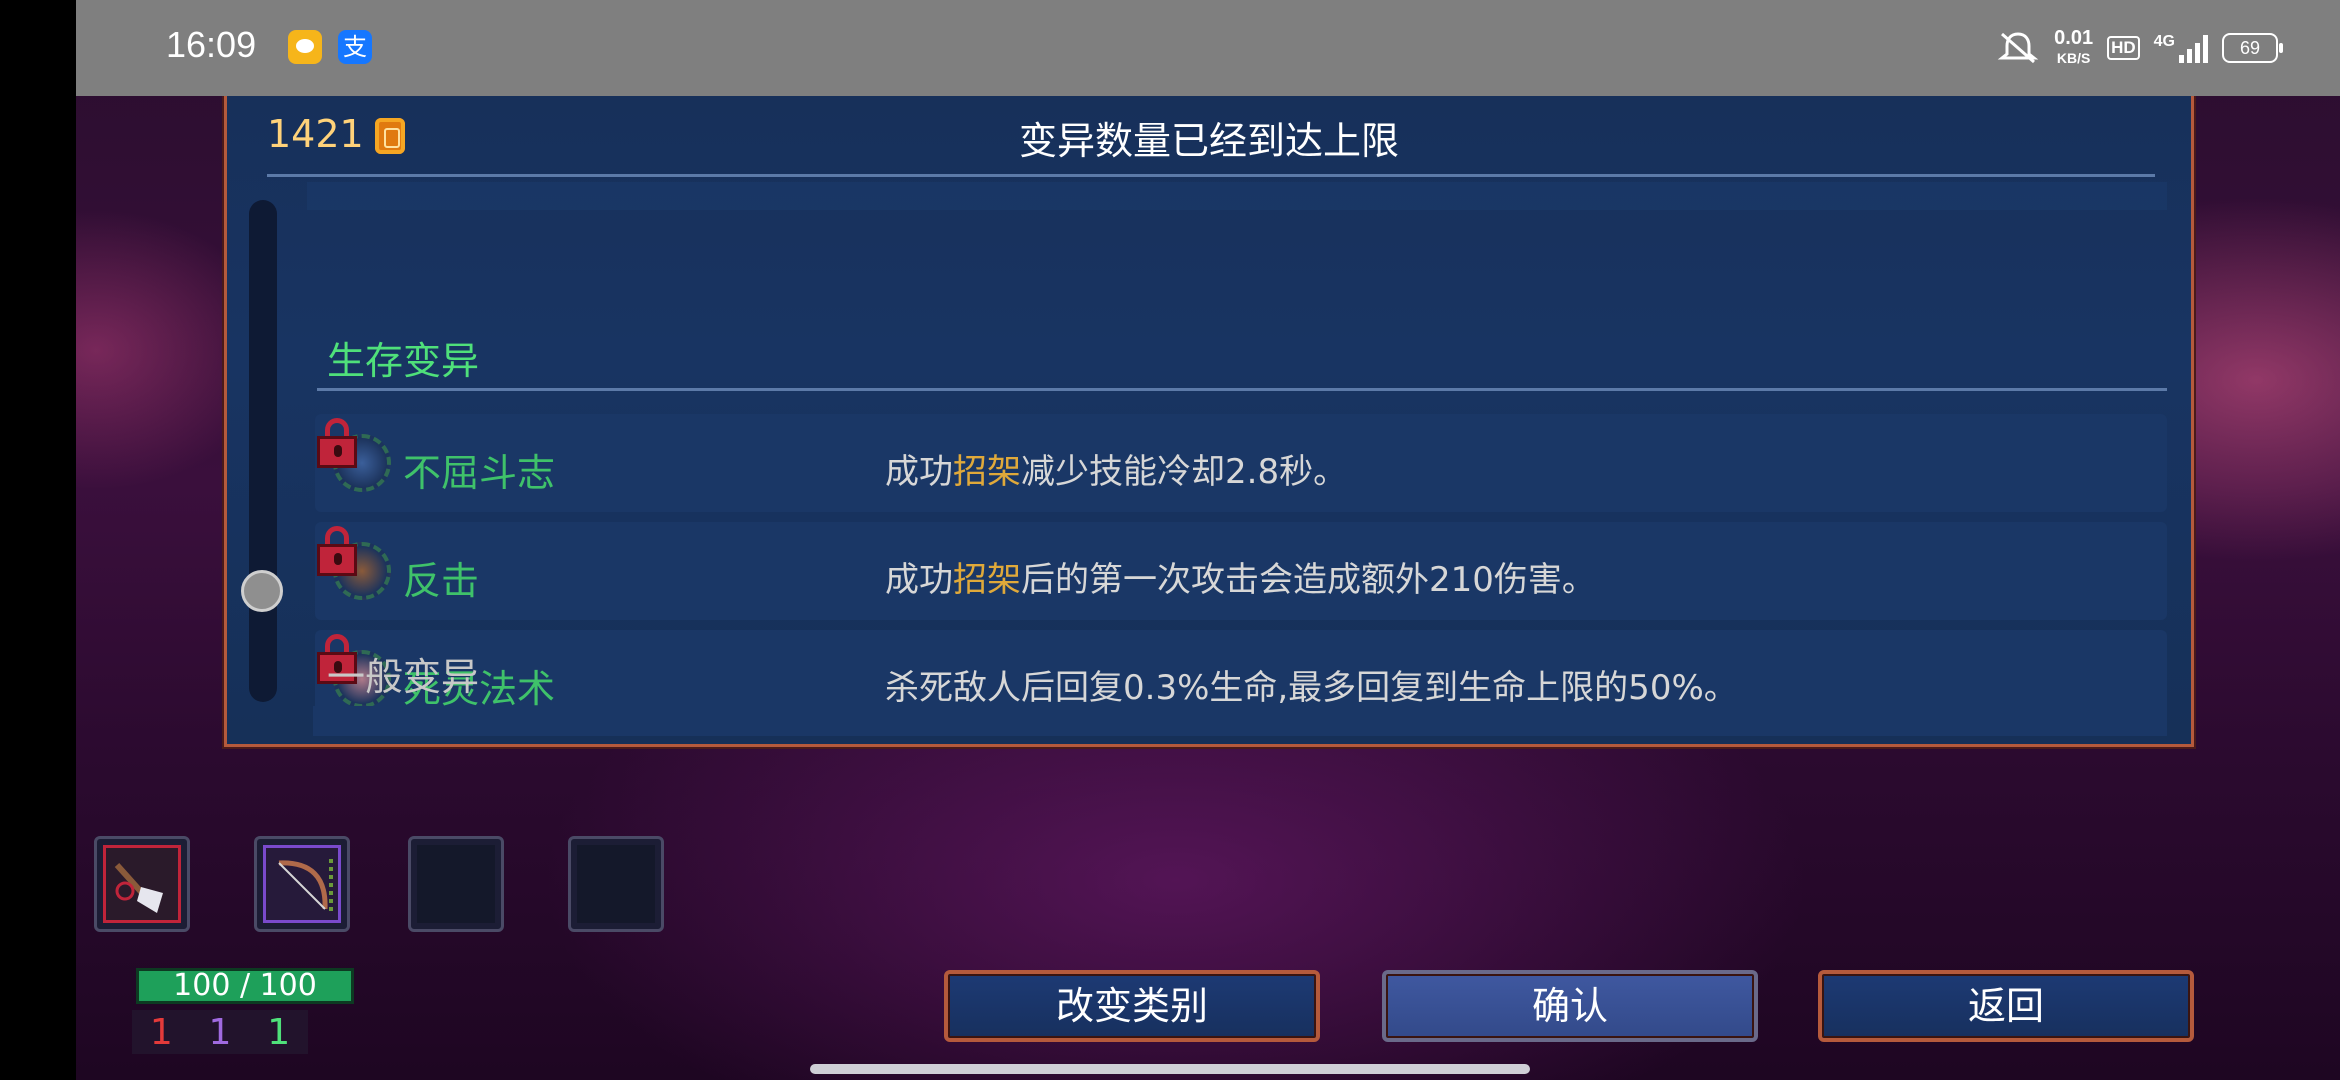 The image size is (2340, 1080). What do you see at coordinates (279, 1032) in the screenshot?
I see `survival-stat: 1` at bounding box center [279, 1032].